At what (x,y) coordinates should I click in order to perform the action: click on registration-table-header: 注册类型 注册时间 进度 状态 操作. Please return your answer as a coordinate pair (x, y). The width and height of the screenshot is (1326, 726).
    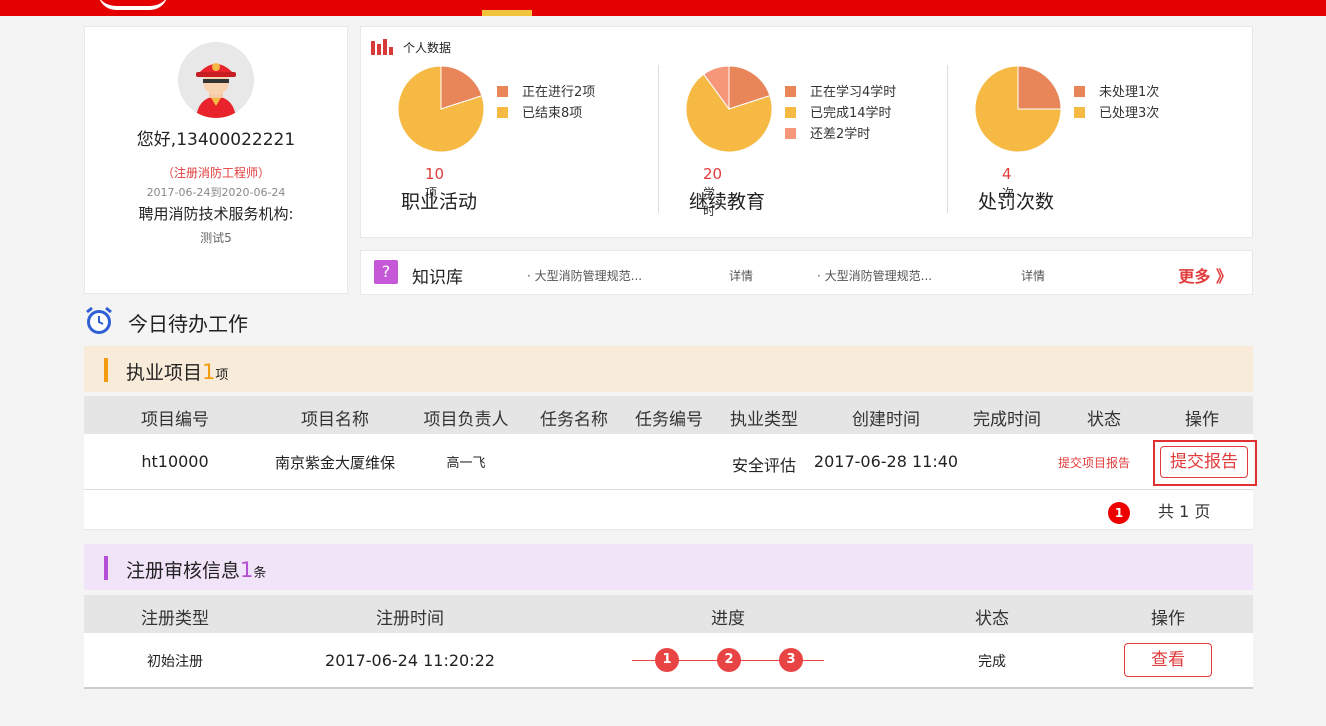
    Looking at the image, I should click on (668, 614).